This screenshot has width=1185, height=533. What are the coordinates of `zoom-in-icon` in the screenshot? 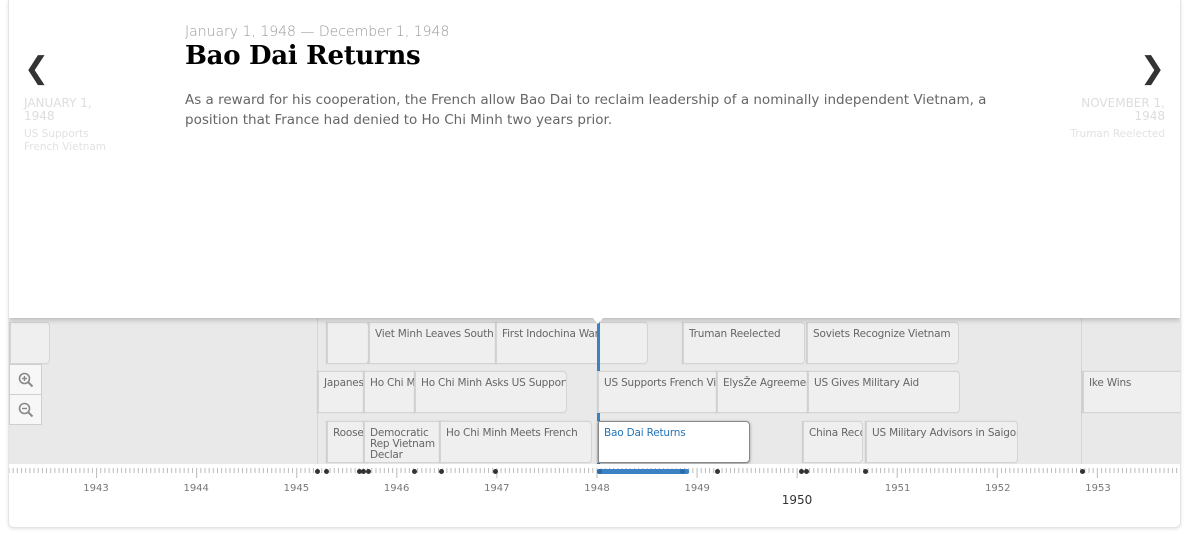 It's located at (25, 379).